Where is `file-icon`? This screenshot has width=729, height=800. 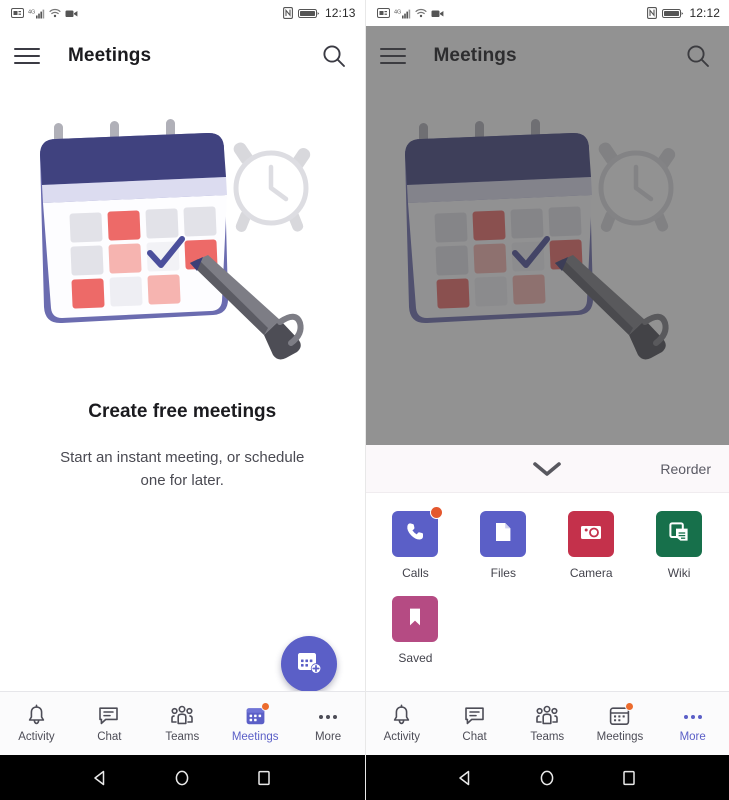 file-icon is located at coordinates (503, 534).